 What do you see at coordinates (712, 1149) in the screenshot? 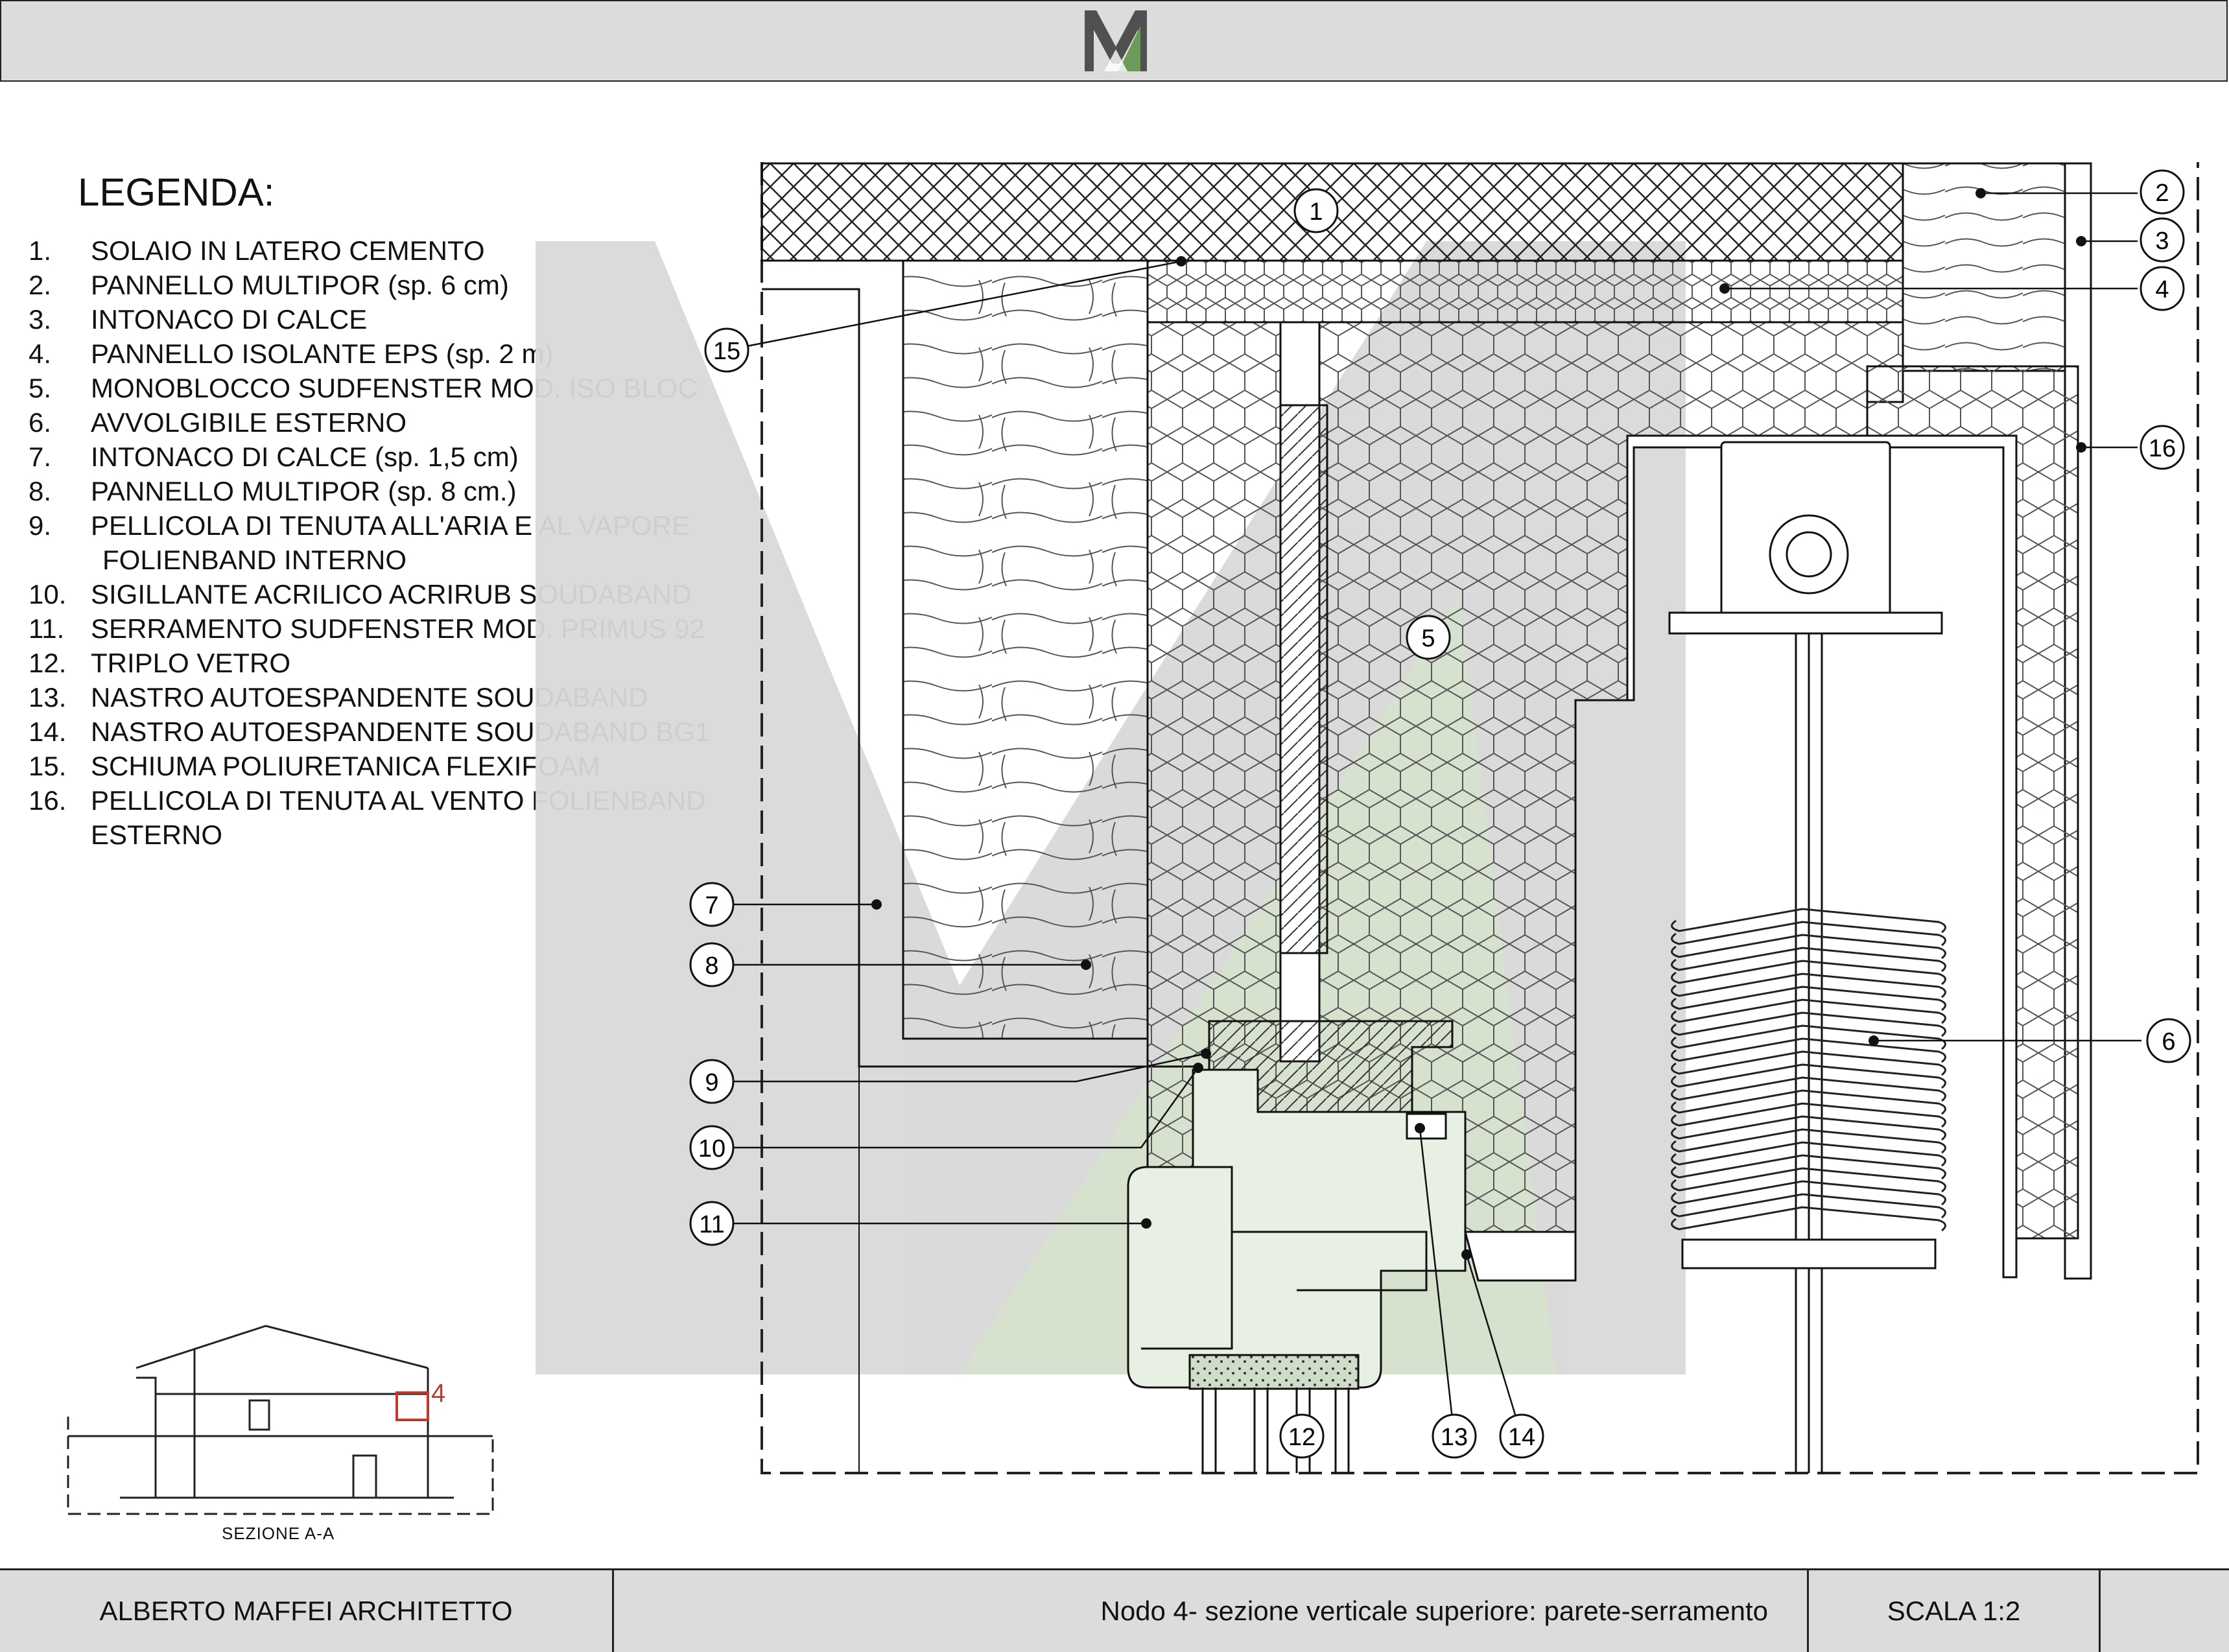
I see `callout-number: 10` at bounding box center [712, 1149].